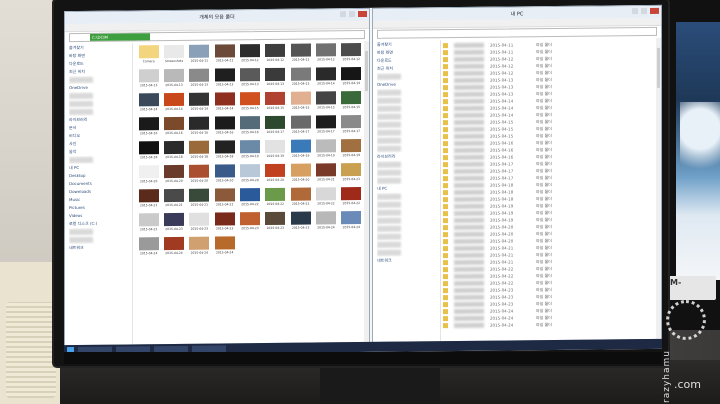 This screenshot has height=404, width=720. What do you see at coordinates (148, 157) in the screenshot?
I see `thumbnail-caption: 2015-04-18` at bounding box center [148, 157].